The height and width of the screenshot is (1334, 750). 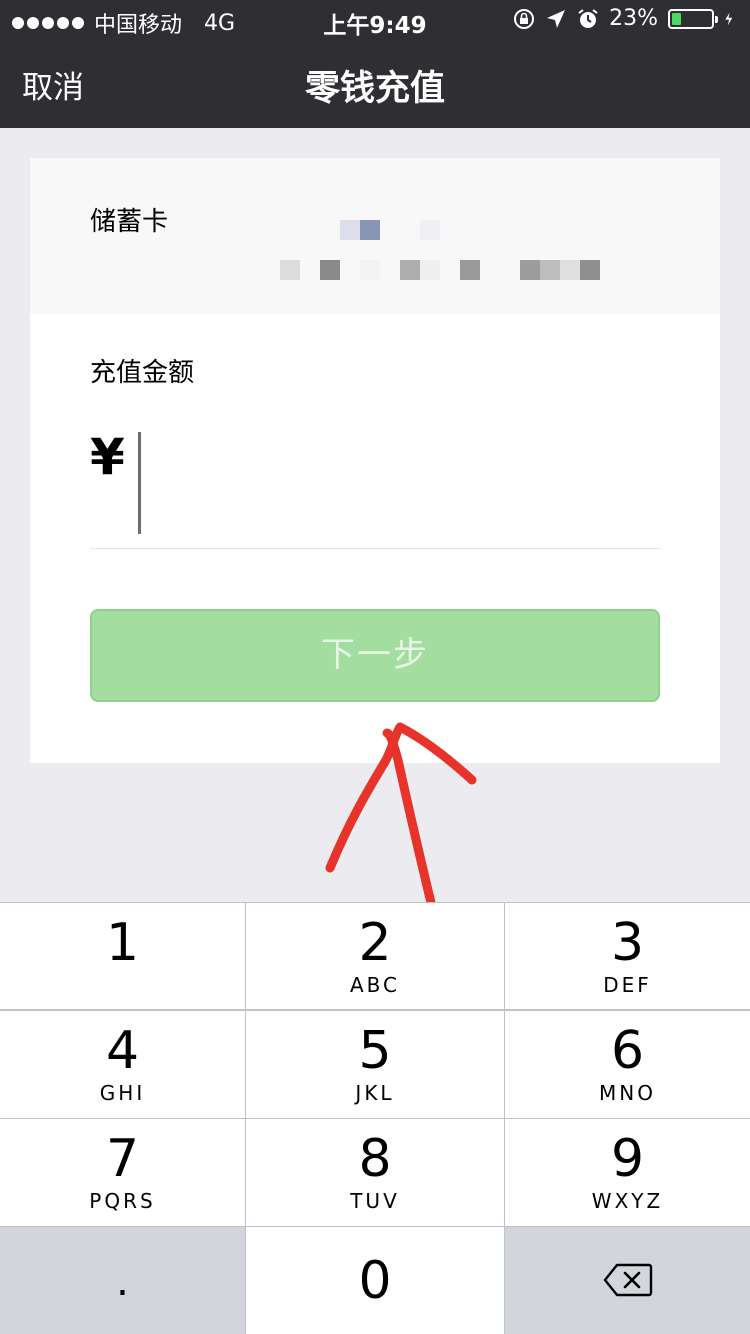 I want to click on key-2: 2 ABC, so click(x=375, y=956).